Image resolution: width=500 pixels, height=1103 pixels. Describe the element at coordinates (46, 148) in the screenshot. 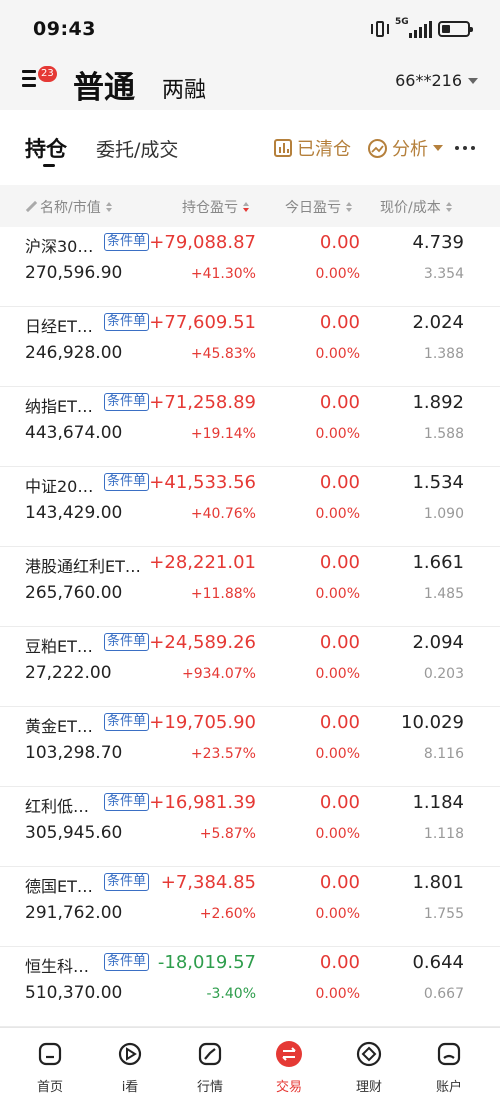

I see `tab-holdings: 持仓` at that location.